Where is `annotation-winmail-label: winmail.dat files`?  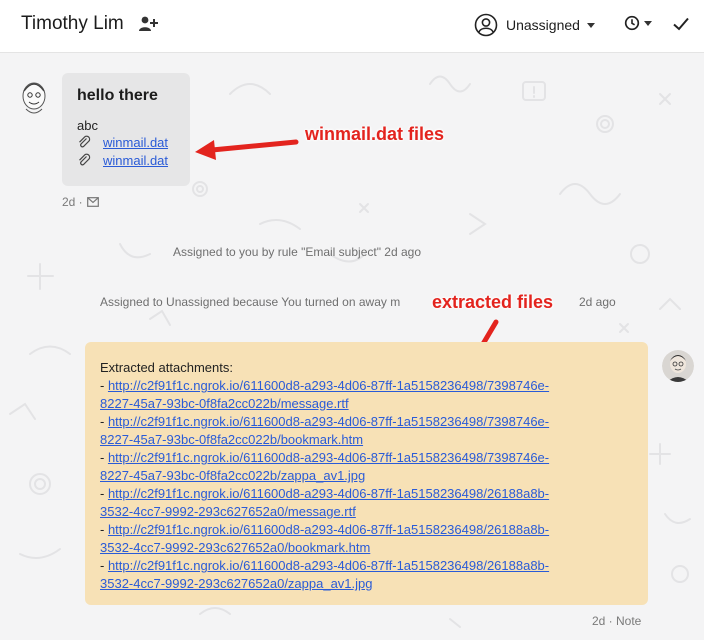 annotation-winmail-label: winmail.dat files is located at coordinates (375, 134).